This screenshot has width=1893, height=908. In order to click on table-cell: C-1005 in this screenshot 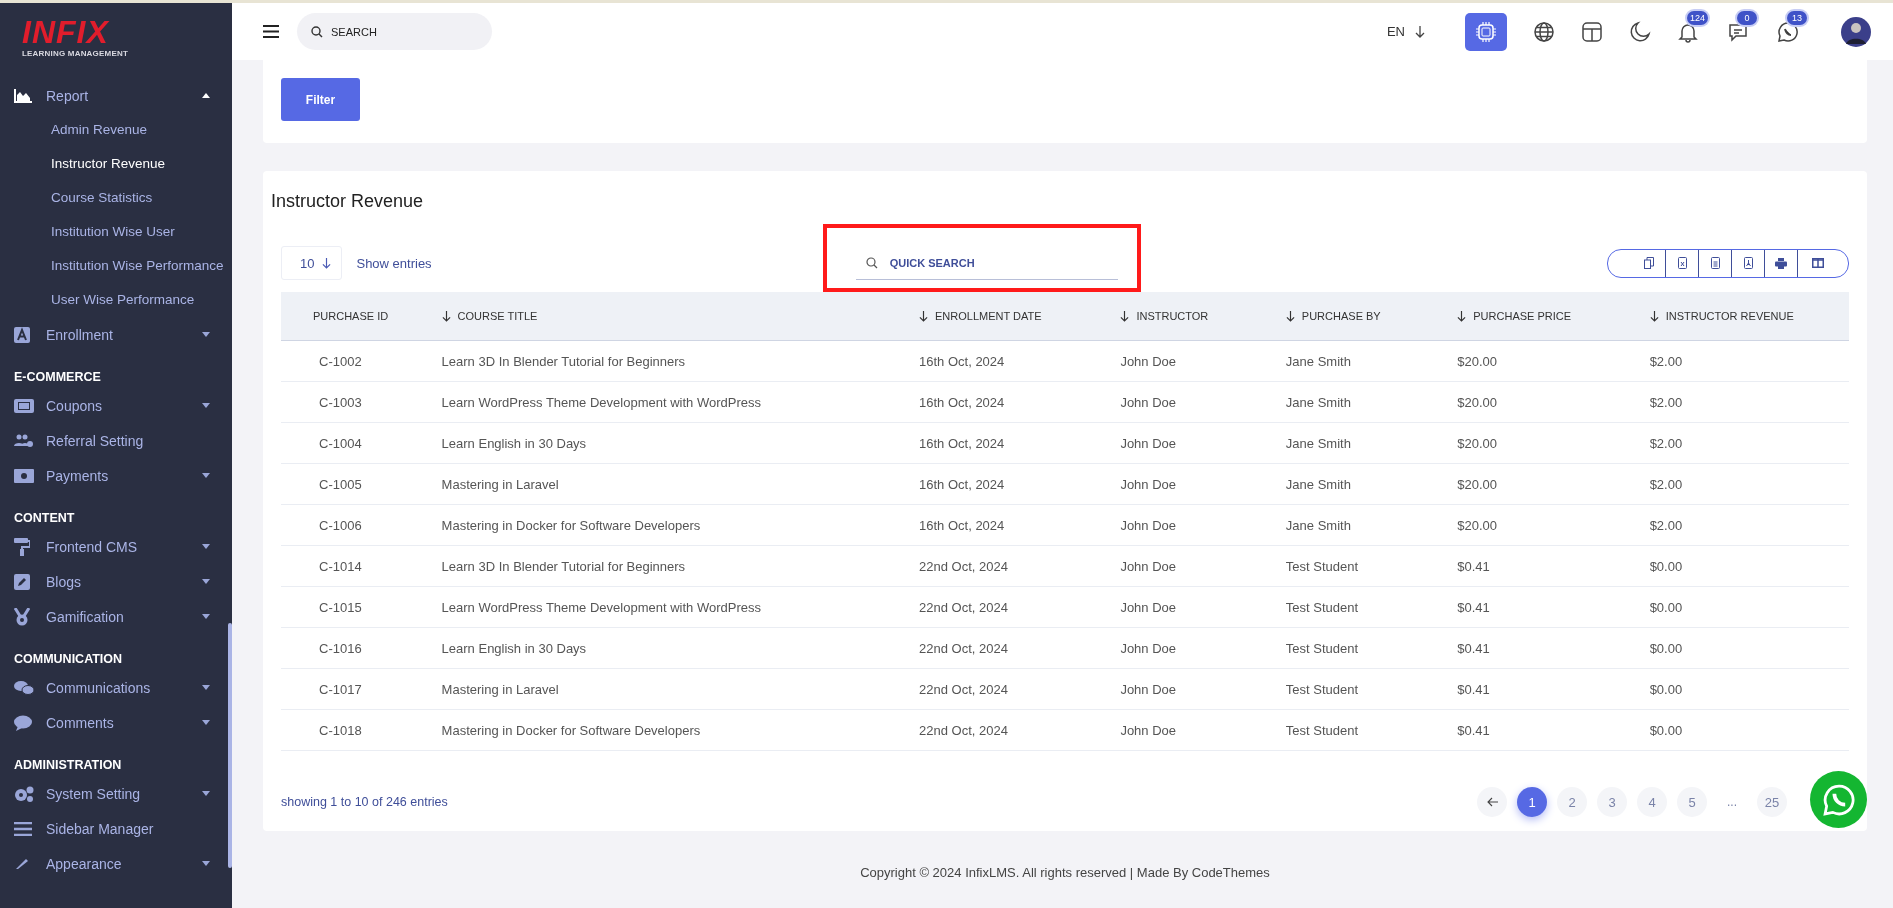, I will do `click(340, 484)`.